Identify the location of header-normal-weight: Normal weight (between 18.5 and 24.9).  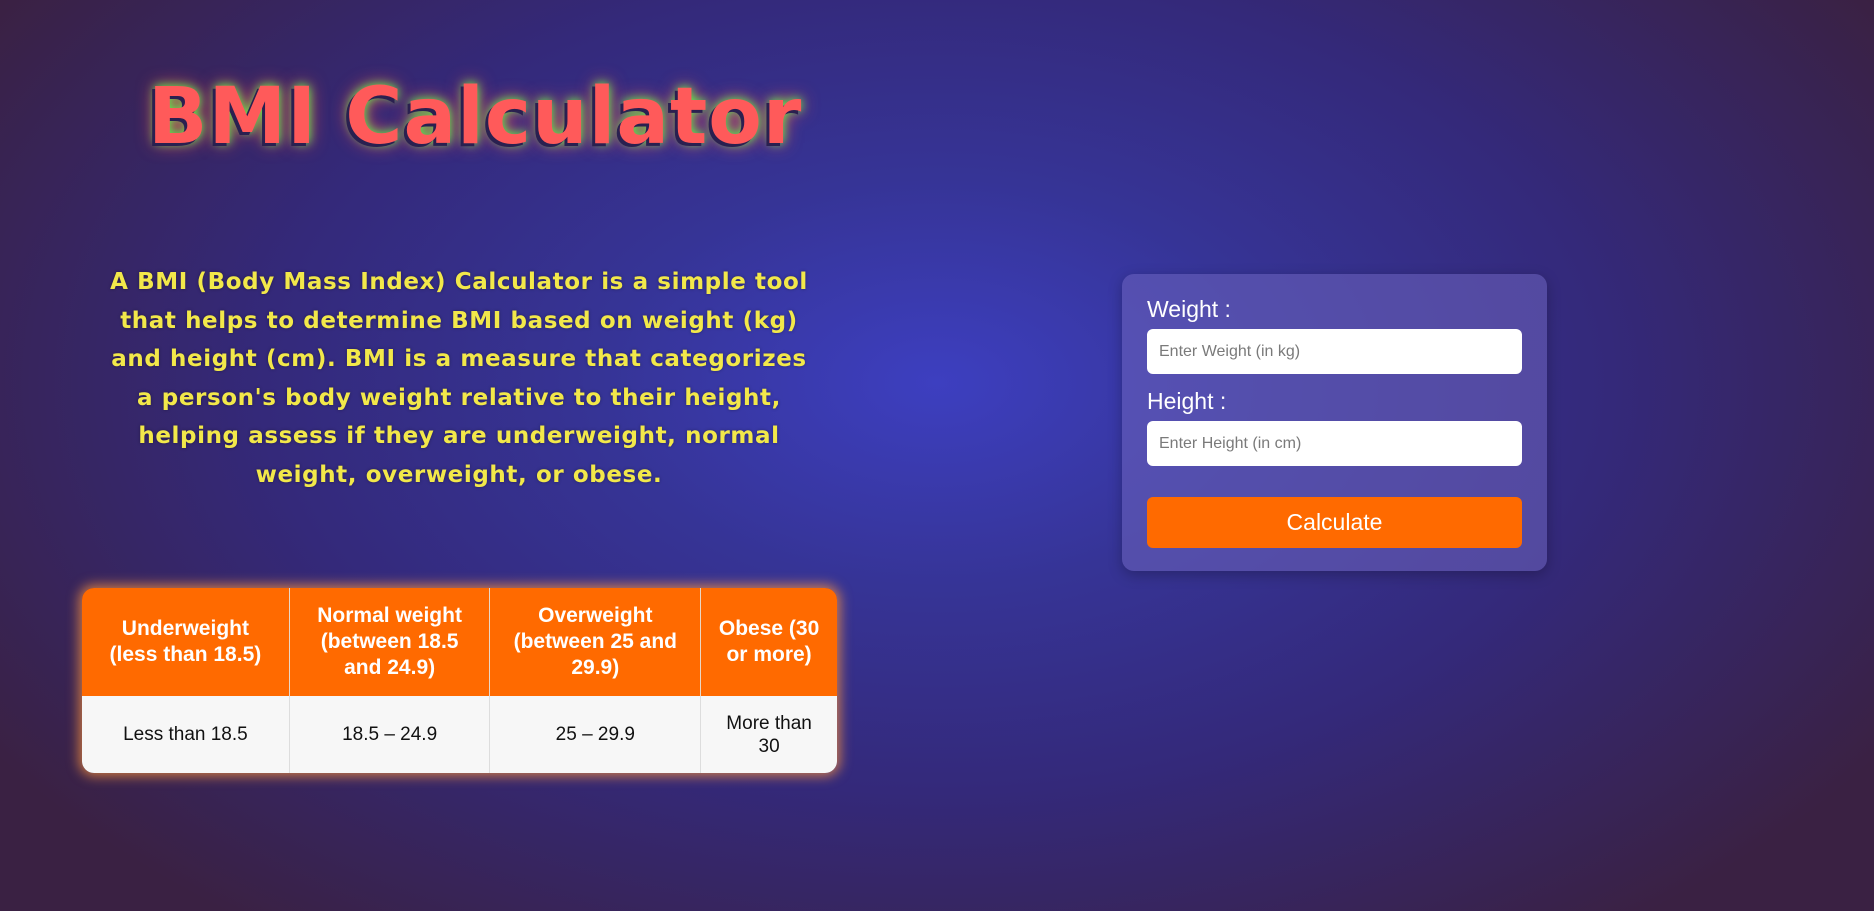
(390, 642).